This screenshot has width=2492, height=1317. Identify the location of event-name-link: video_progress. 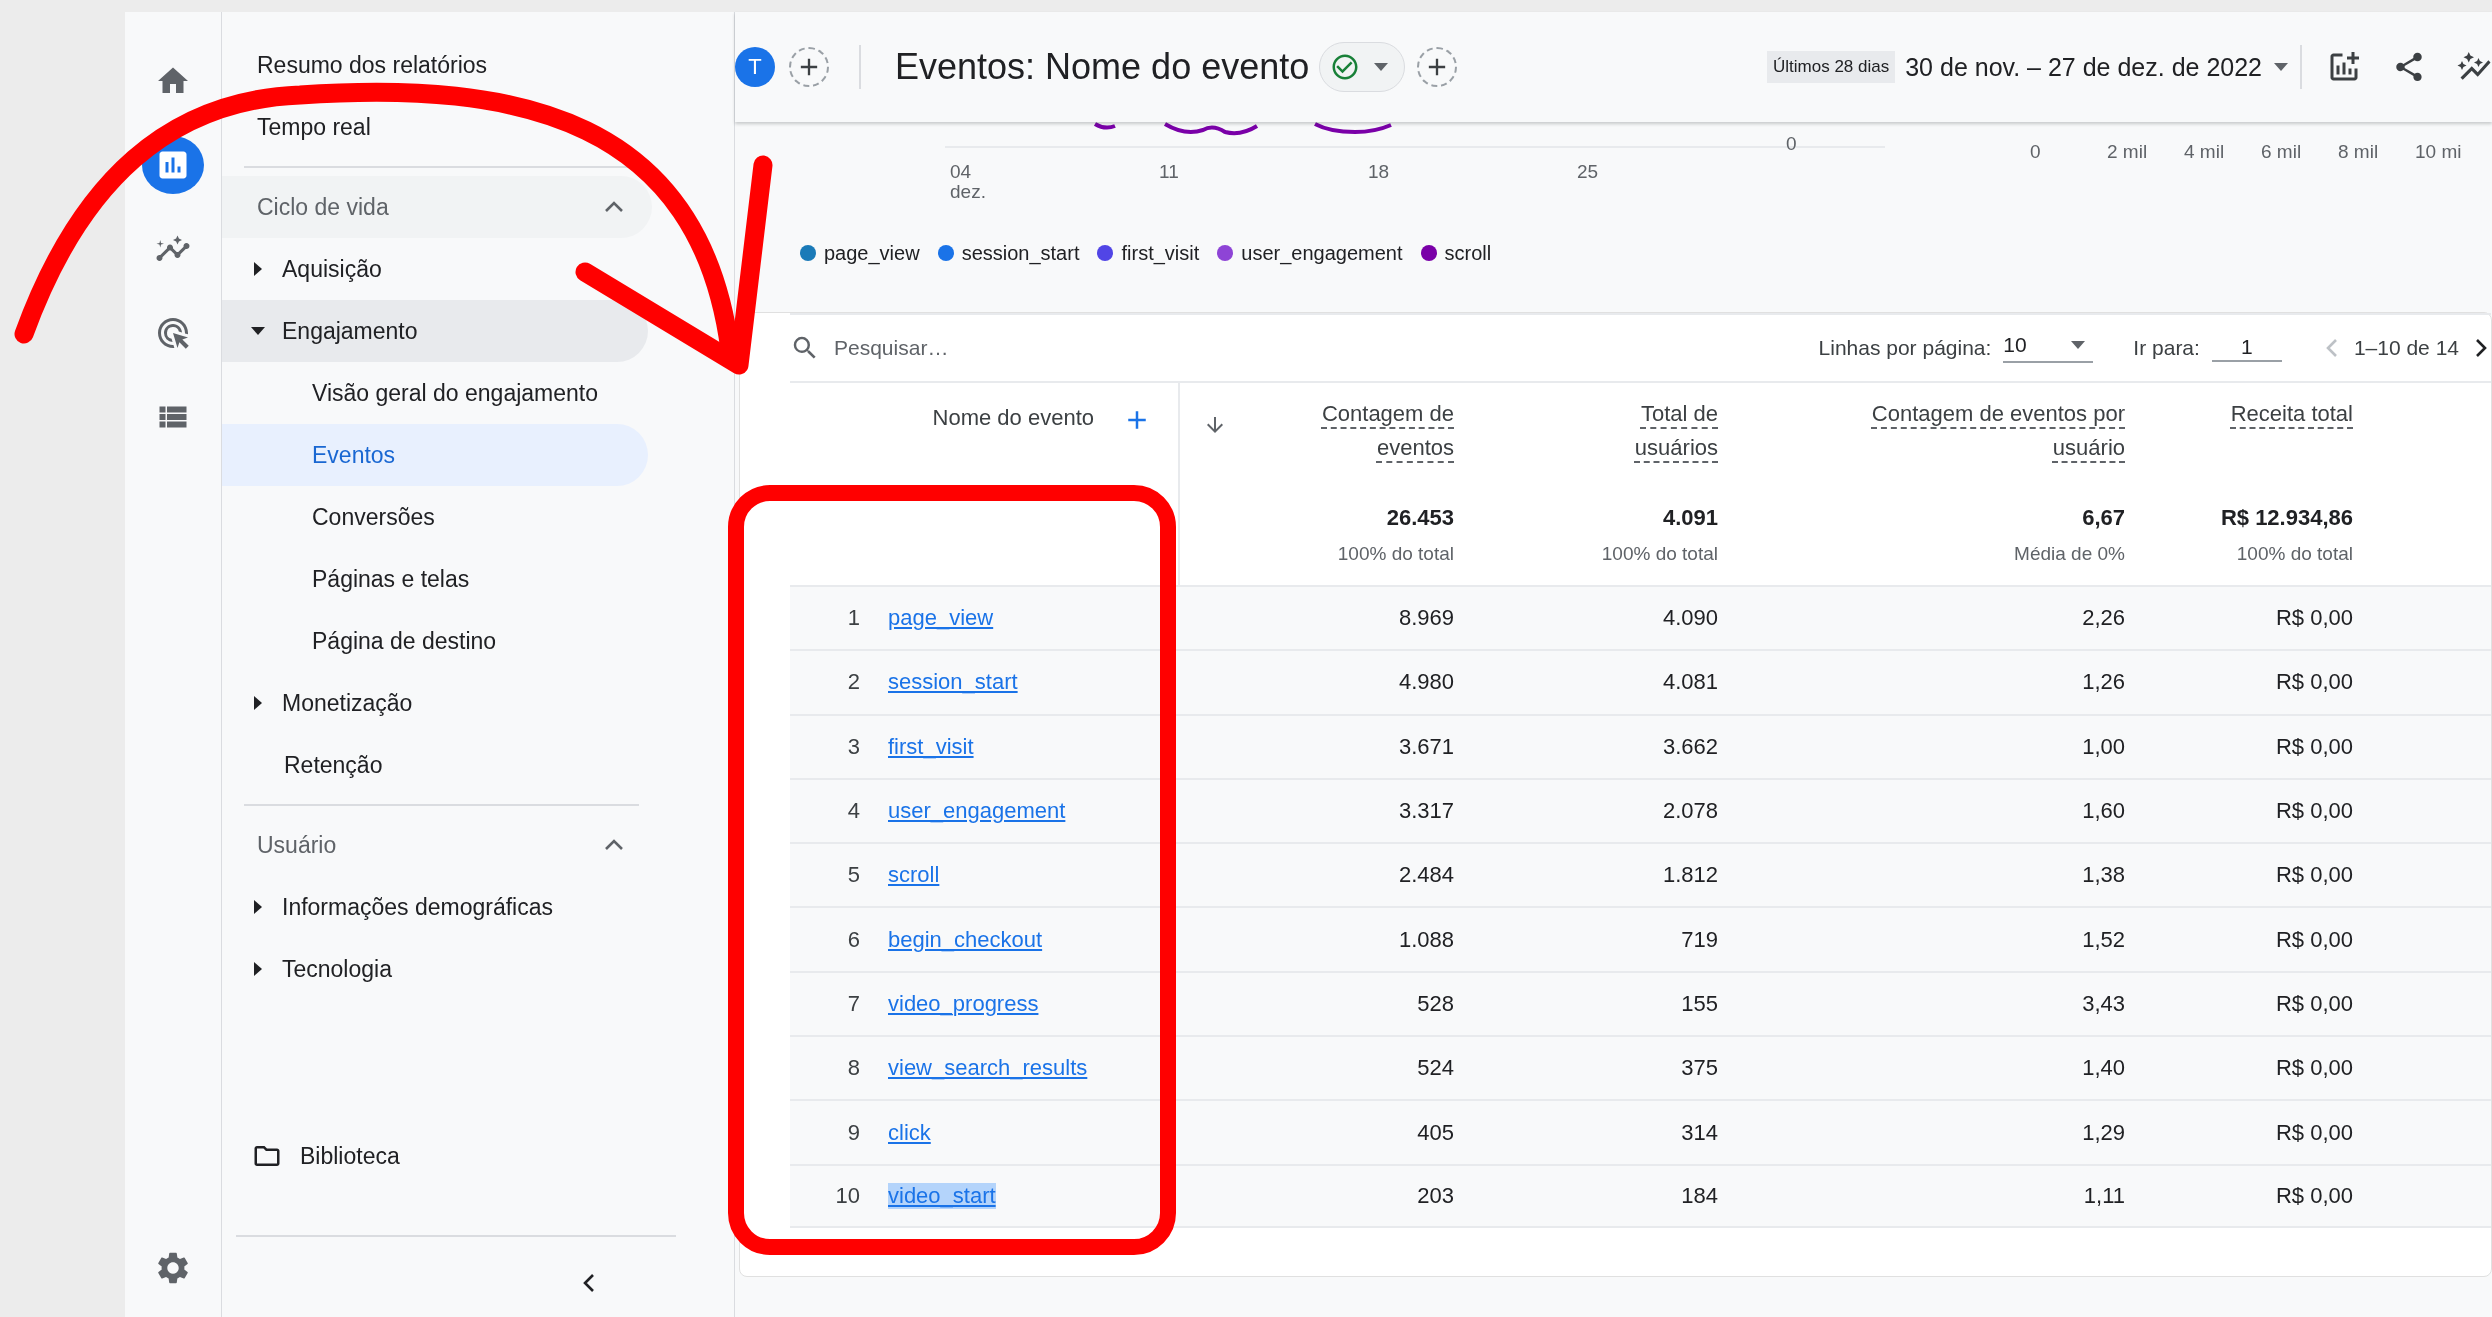
(963, 1003).